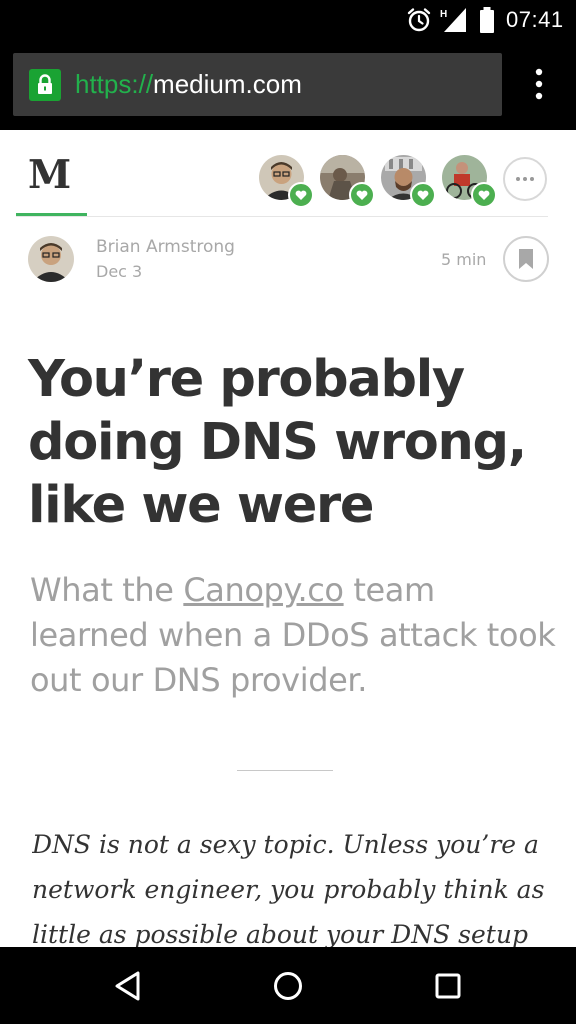 Image resolution: width=576 pixels, height=1024 pixels. I want to click on signal-icon: H, so click(454, 20).